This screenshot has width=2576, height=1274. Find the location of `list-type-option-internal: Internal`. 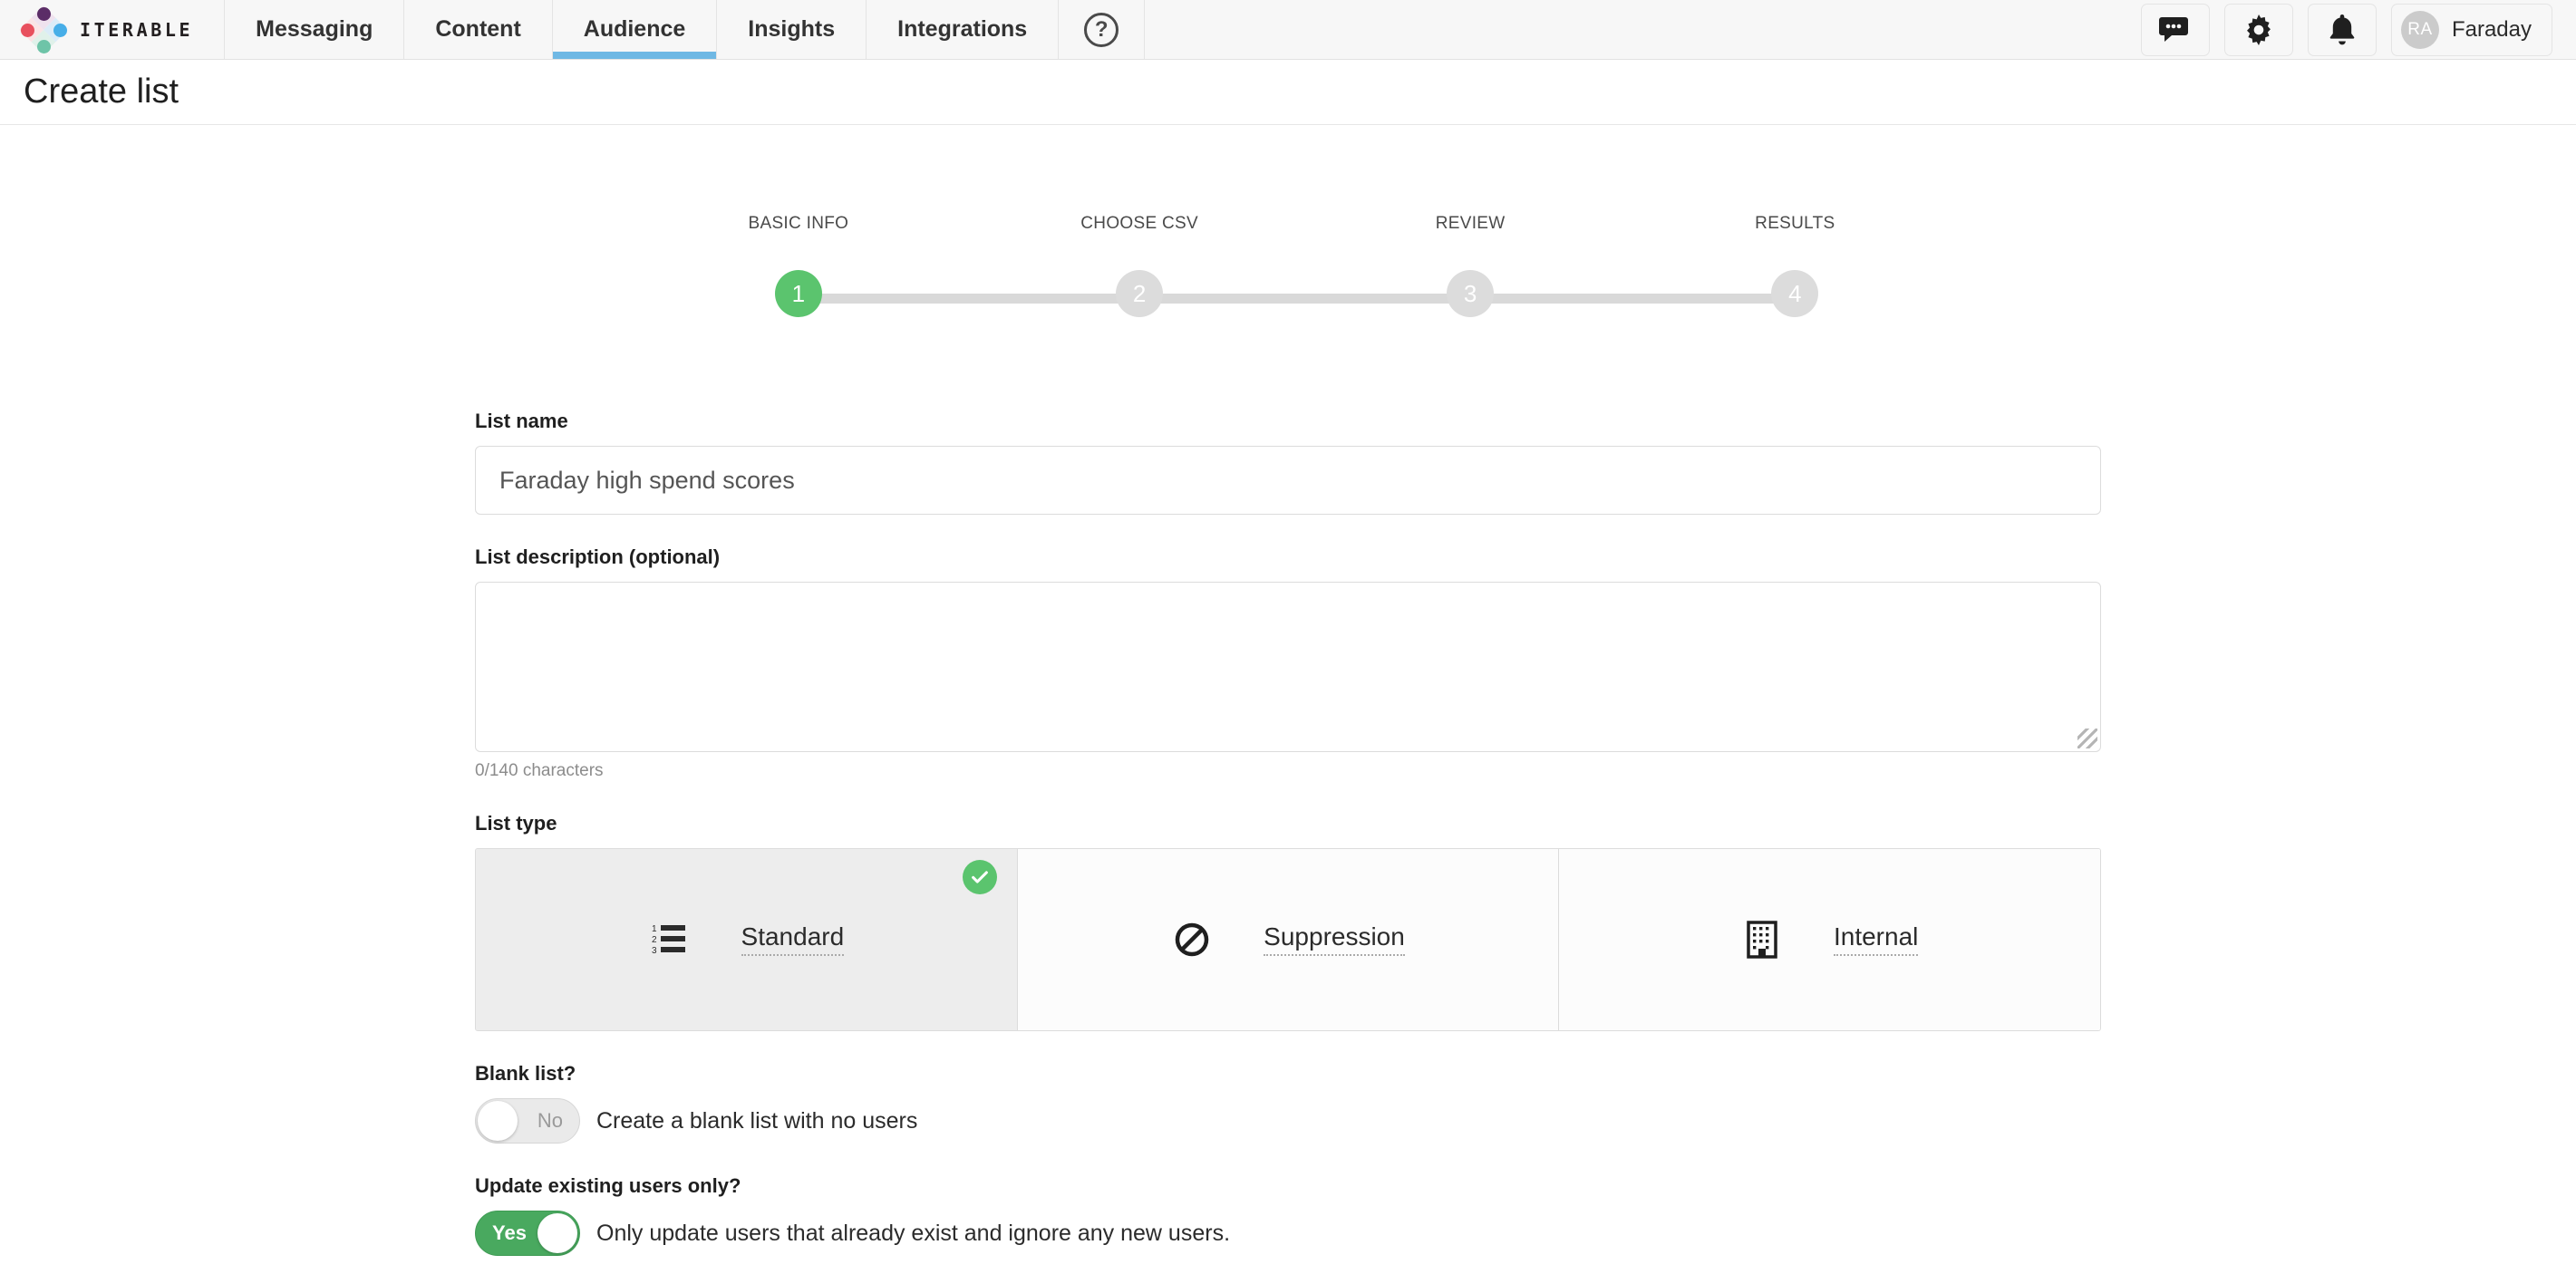

list-type-option-internal: Internal is located at coordinates (1829, 939).